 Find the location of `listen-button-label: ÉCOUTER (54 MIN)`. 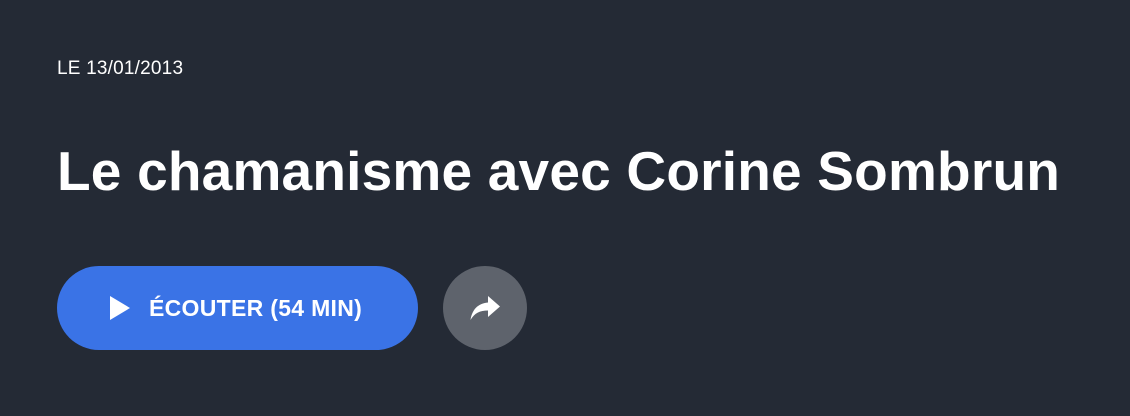

listen-button-label: ÉCOUTER (54 MIN) is located at coordinates (256, 307).